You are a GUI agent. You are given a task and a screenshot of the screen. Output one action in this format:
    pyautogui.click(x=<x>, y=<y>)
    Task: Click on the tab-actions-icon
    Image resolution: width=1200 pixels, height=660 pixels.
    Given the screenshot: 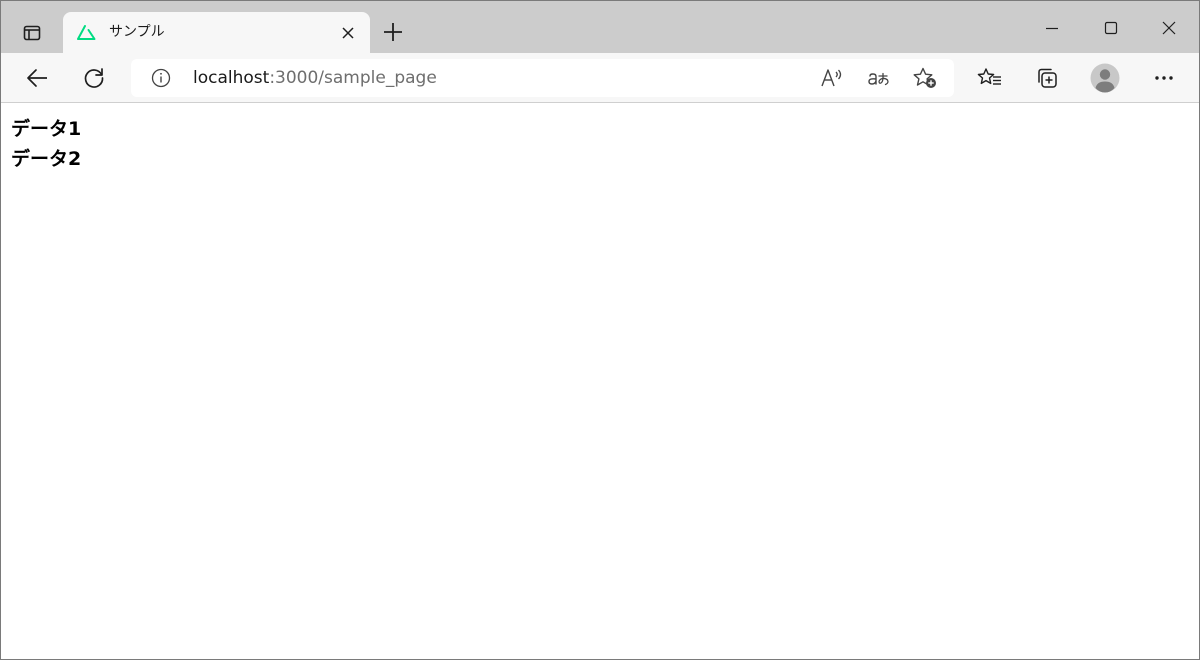 What is the action you would take?
    pyautogui.click(x=32, y=33)
    